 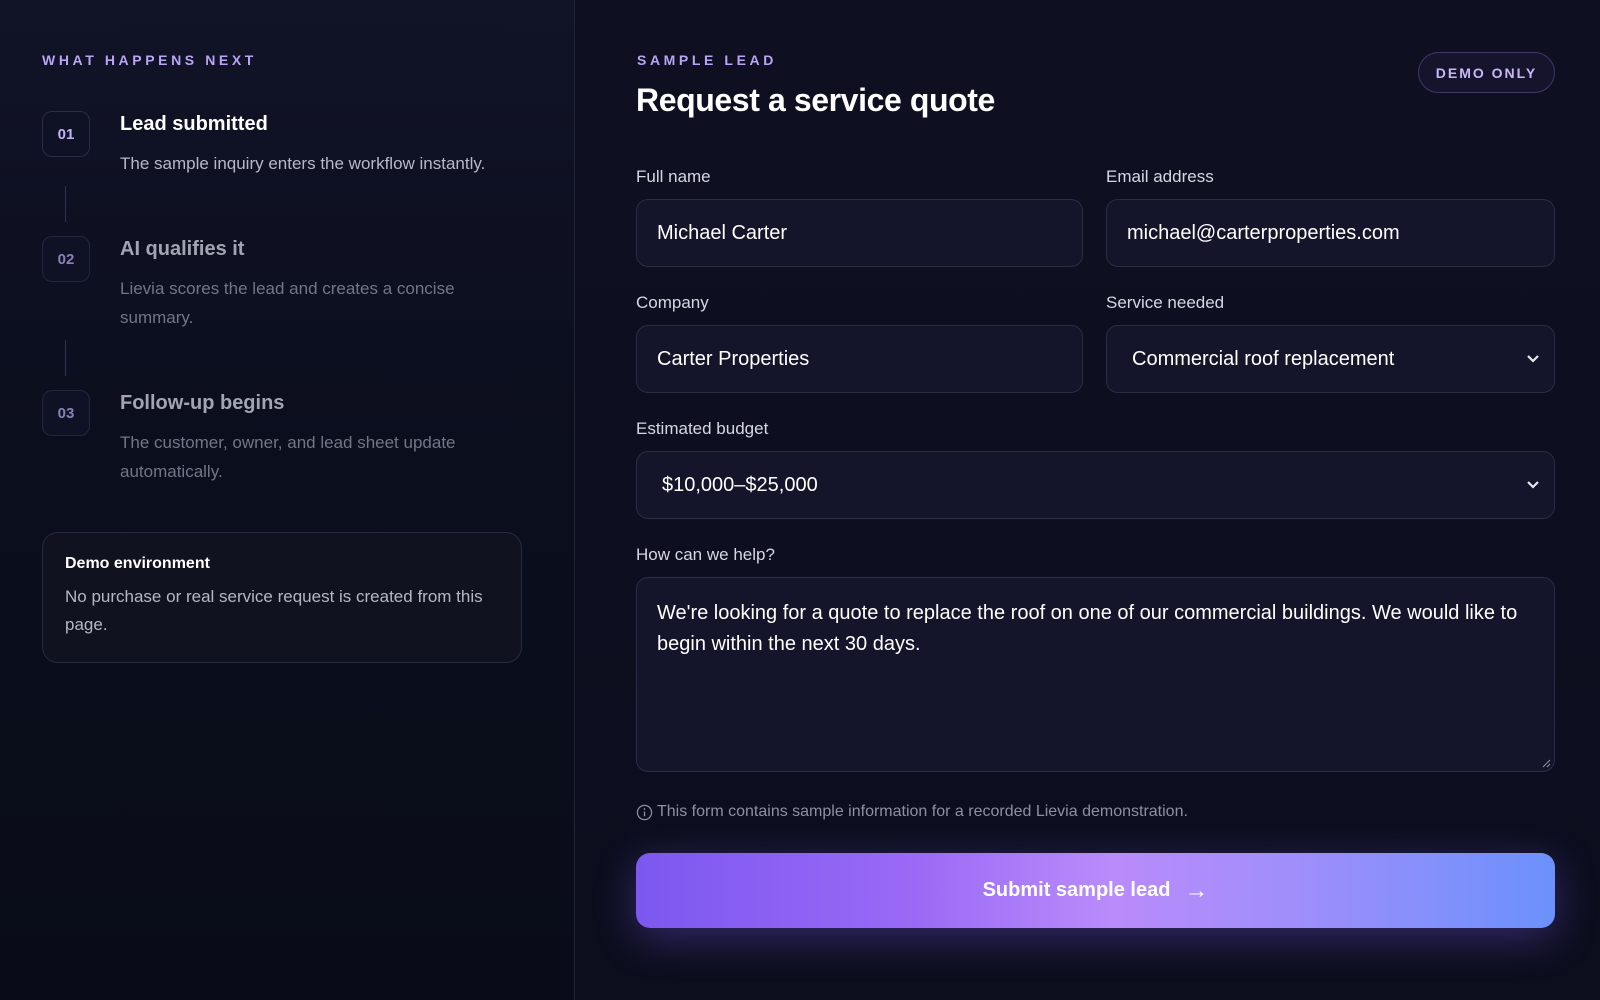 I want to click on arrow-right-icon: →, so click(x=1196, y=890).